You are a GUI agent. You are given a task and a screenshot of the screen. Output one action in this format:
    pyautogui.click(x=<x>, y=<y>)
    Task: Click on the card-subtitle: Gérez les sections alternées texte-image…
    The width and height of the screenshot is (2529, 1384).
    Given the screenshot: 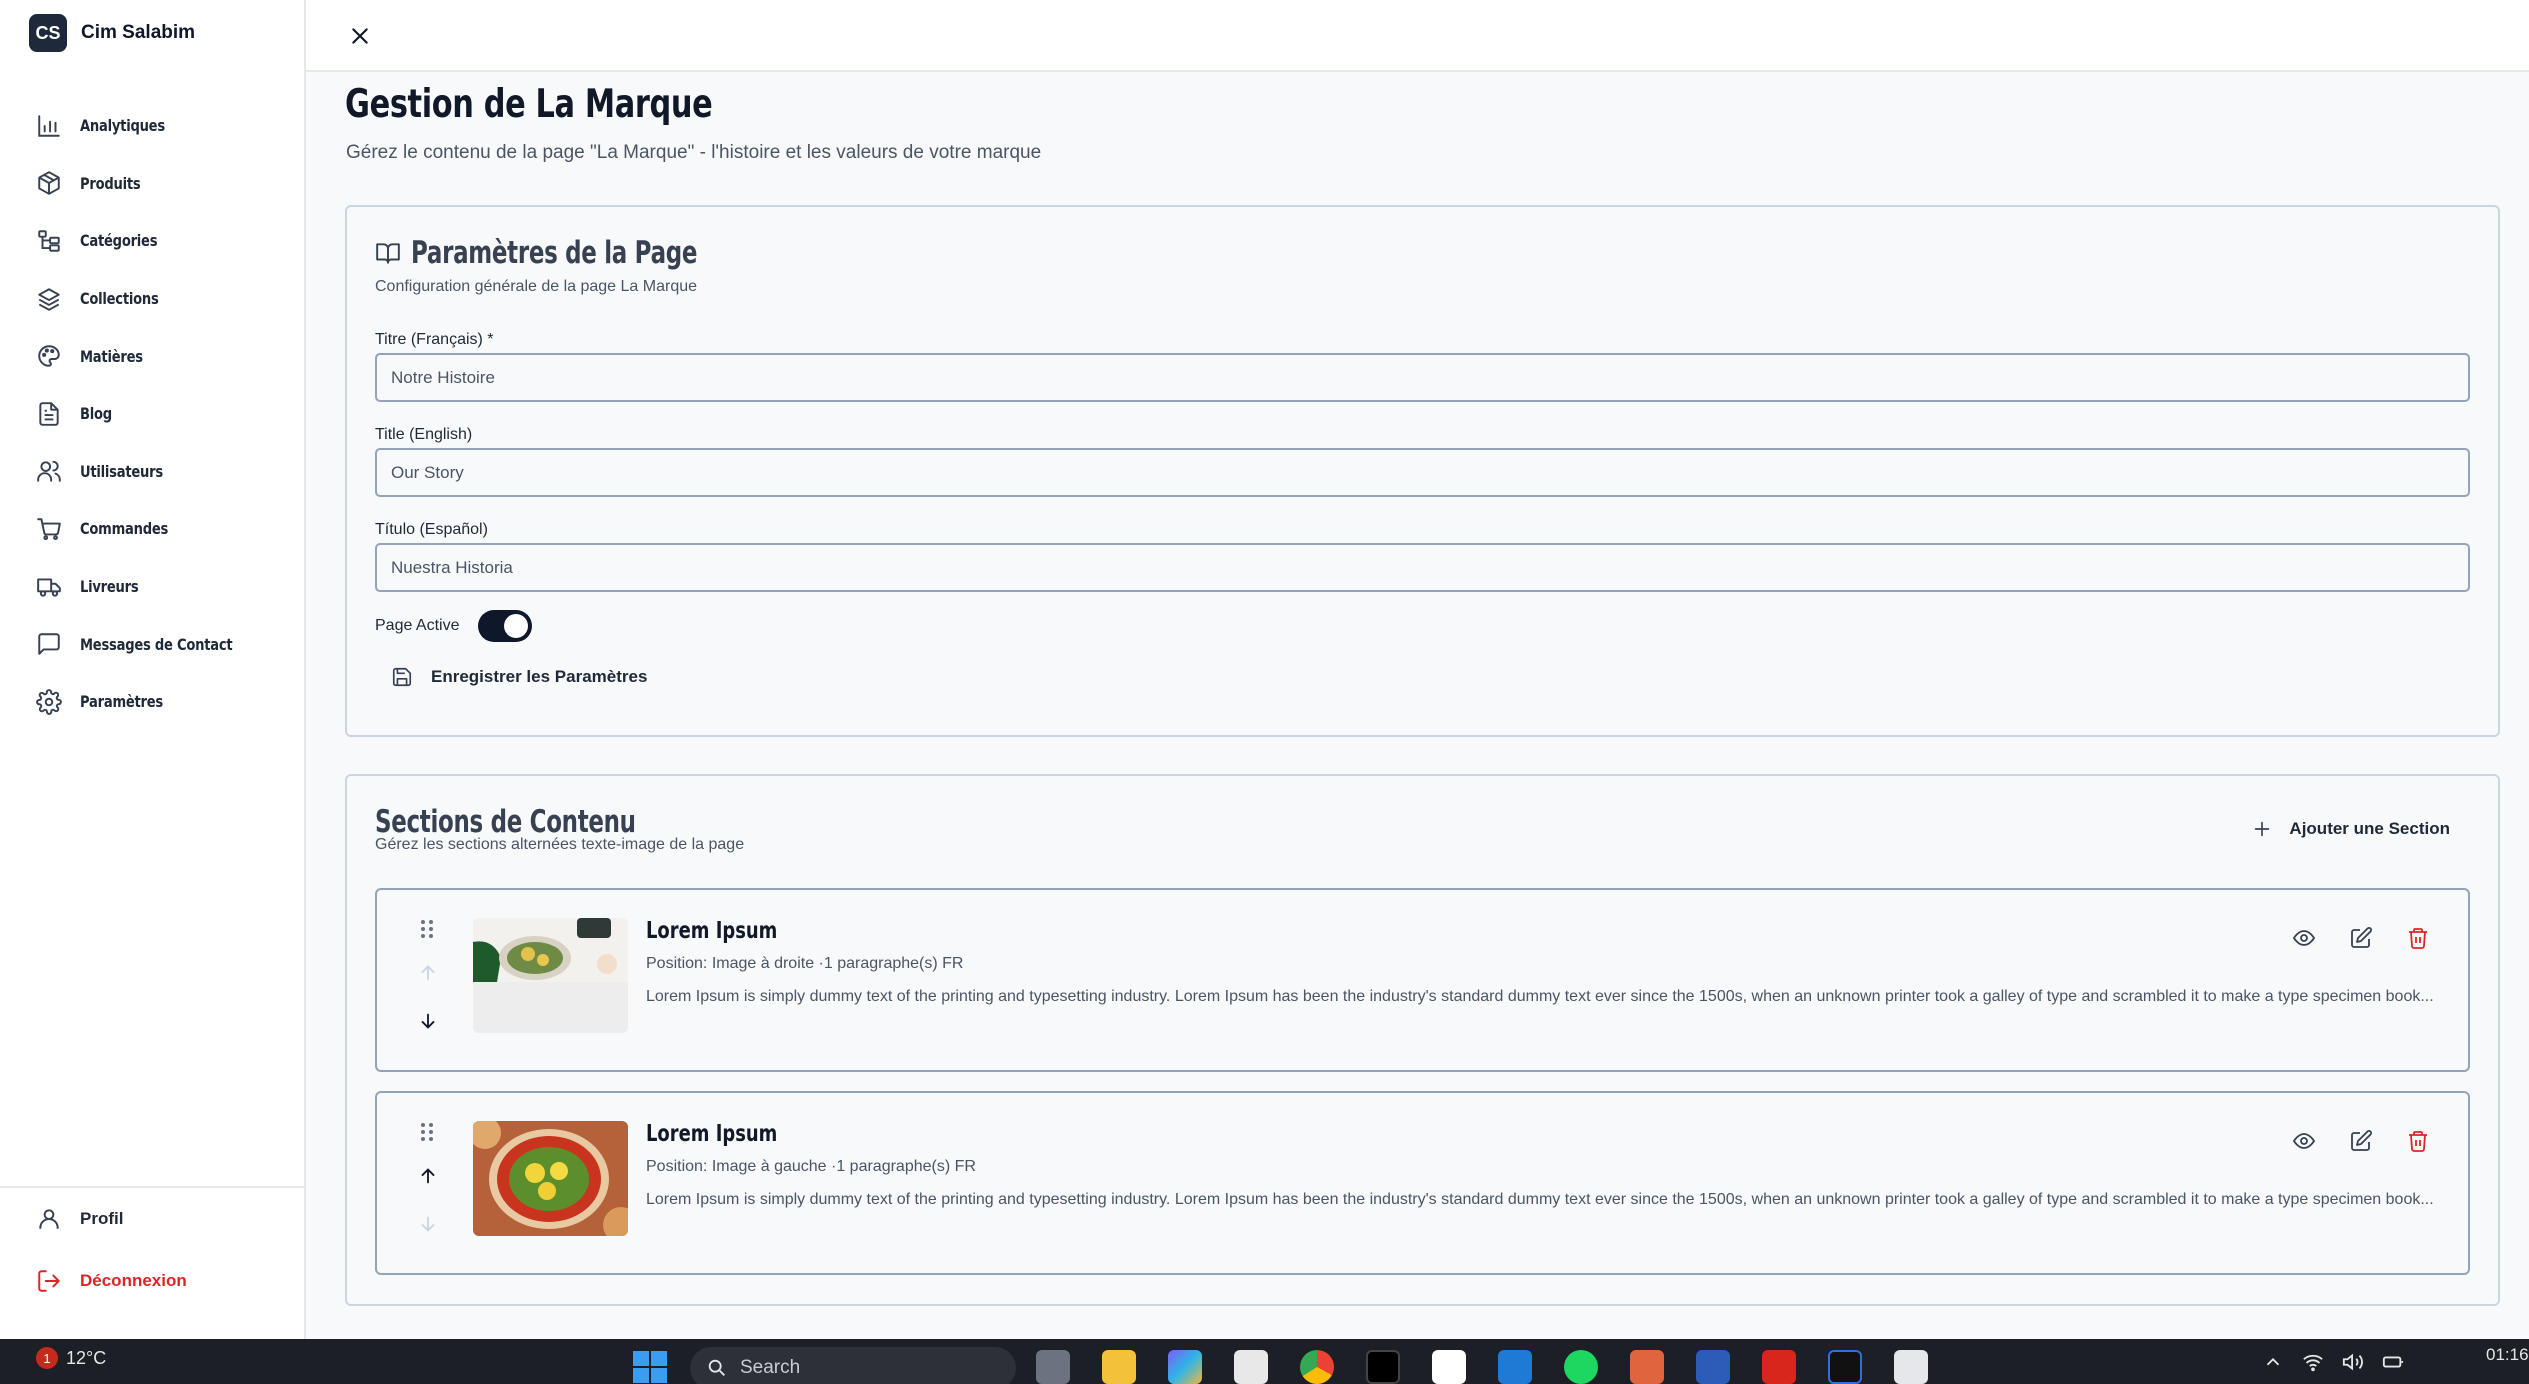 What is the action you would take?
    pyautogui.click(x=560, y=844)
    